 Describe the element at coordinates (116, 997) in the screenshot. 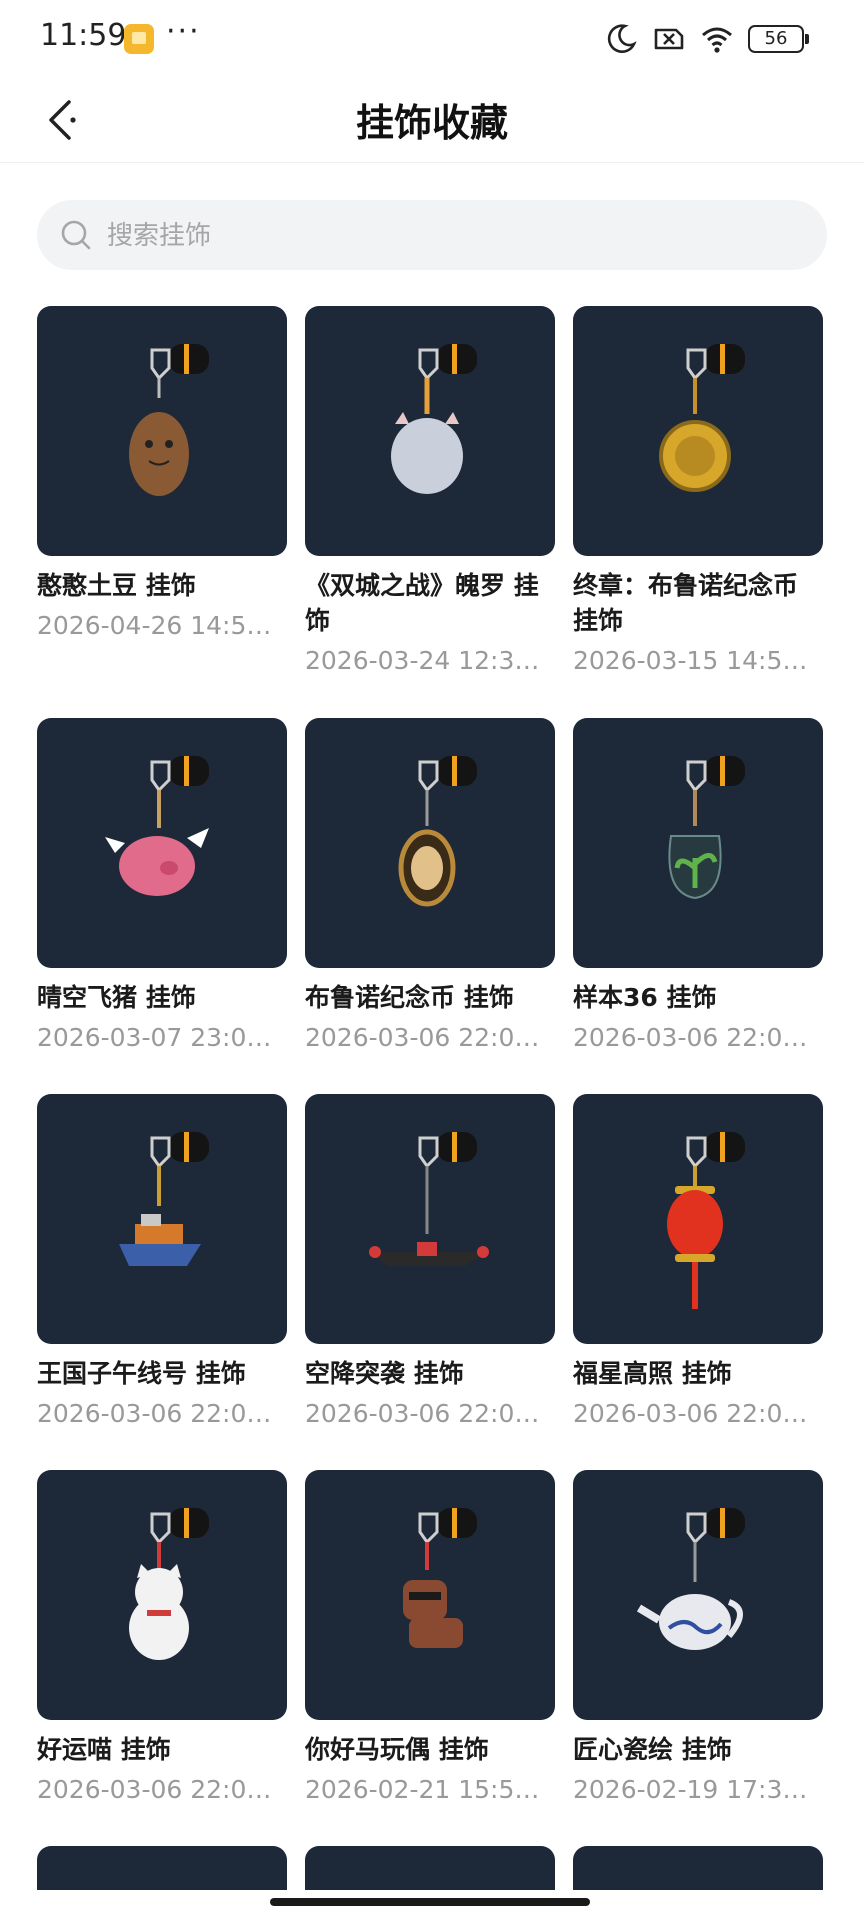

I see `charm-name: 晴空飞猪 挂饰` at that location.